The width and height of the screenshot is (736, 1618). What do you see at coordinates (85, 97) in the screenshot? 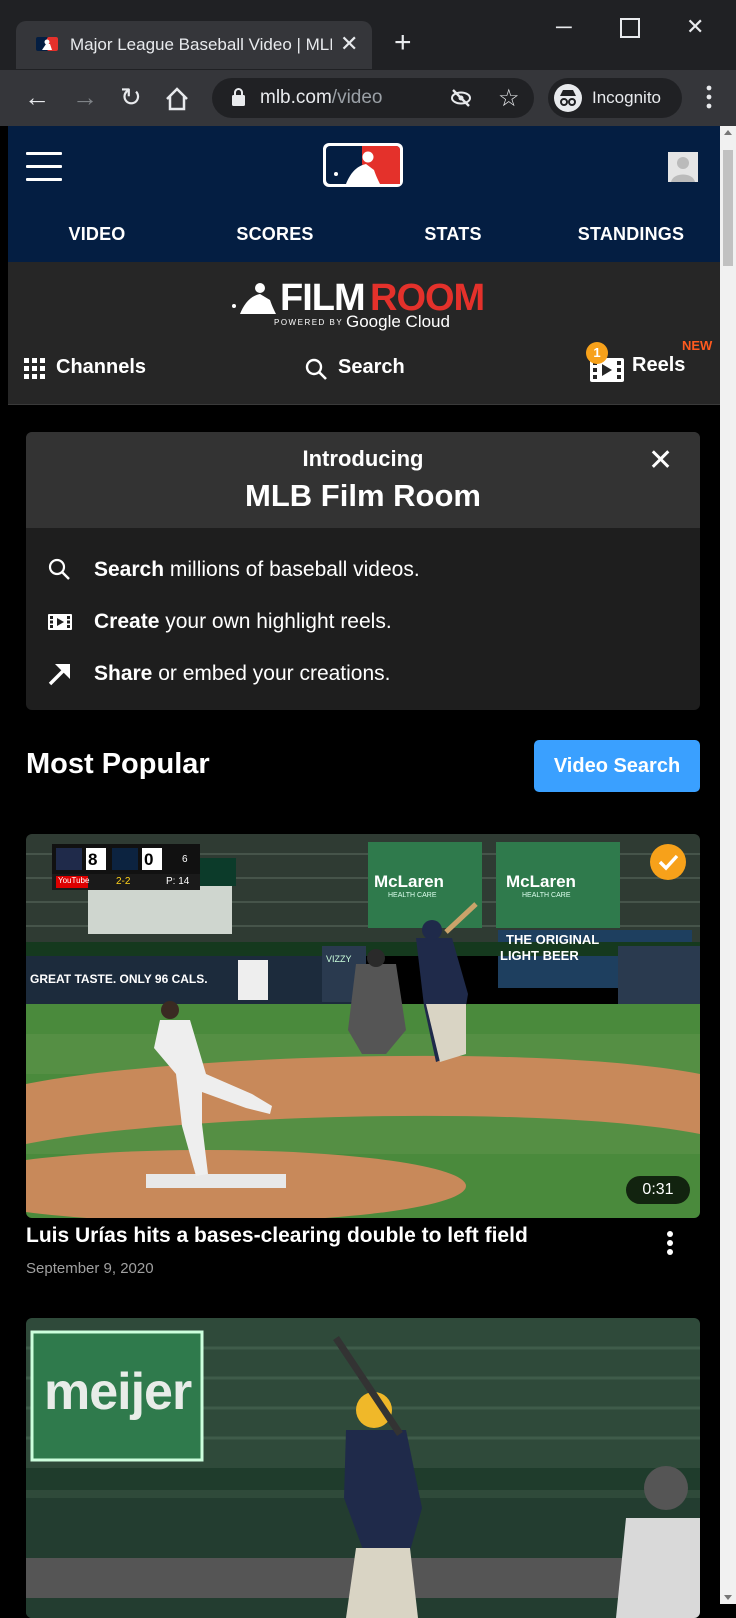
I see `forward-icon: →` at bounding box center [85, 97].